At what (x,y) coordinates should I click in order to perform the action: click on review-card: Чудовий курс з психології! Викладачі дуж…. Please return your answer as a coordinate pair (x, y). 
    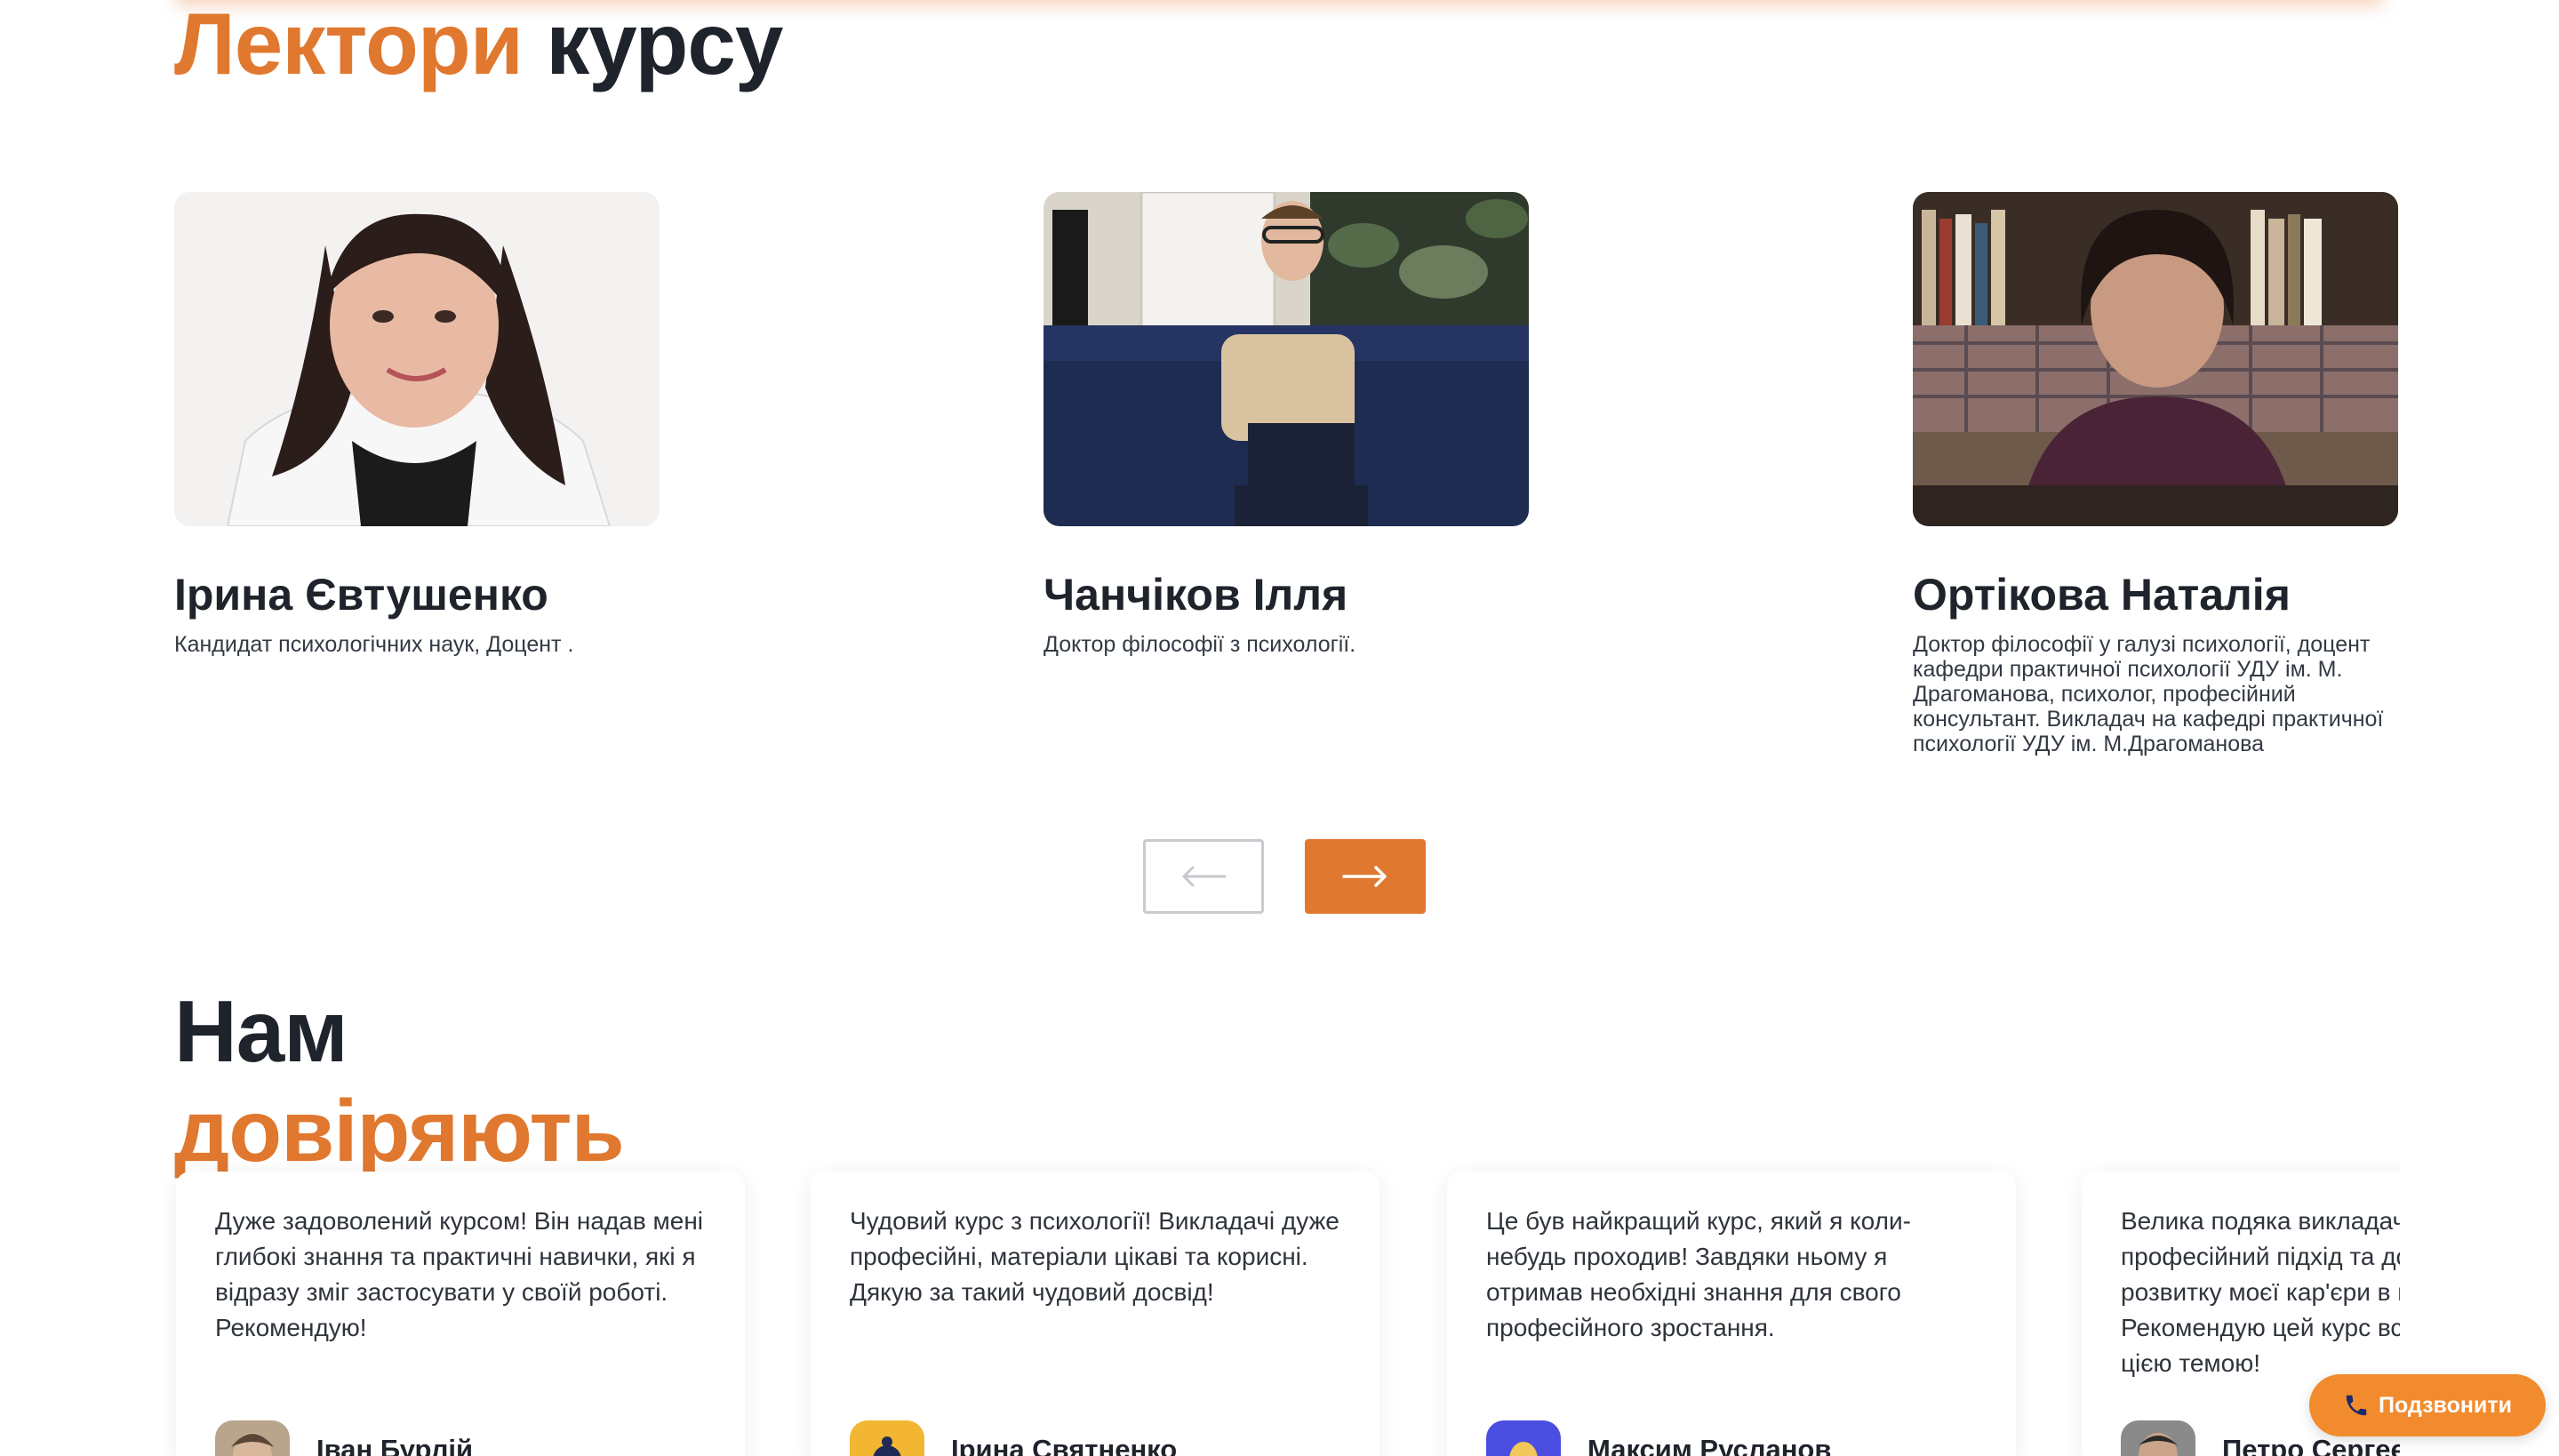
    Looking at the image, I should click on (1095, 1314).